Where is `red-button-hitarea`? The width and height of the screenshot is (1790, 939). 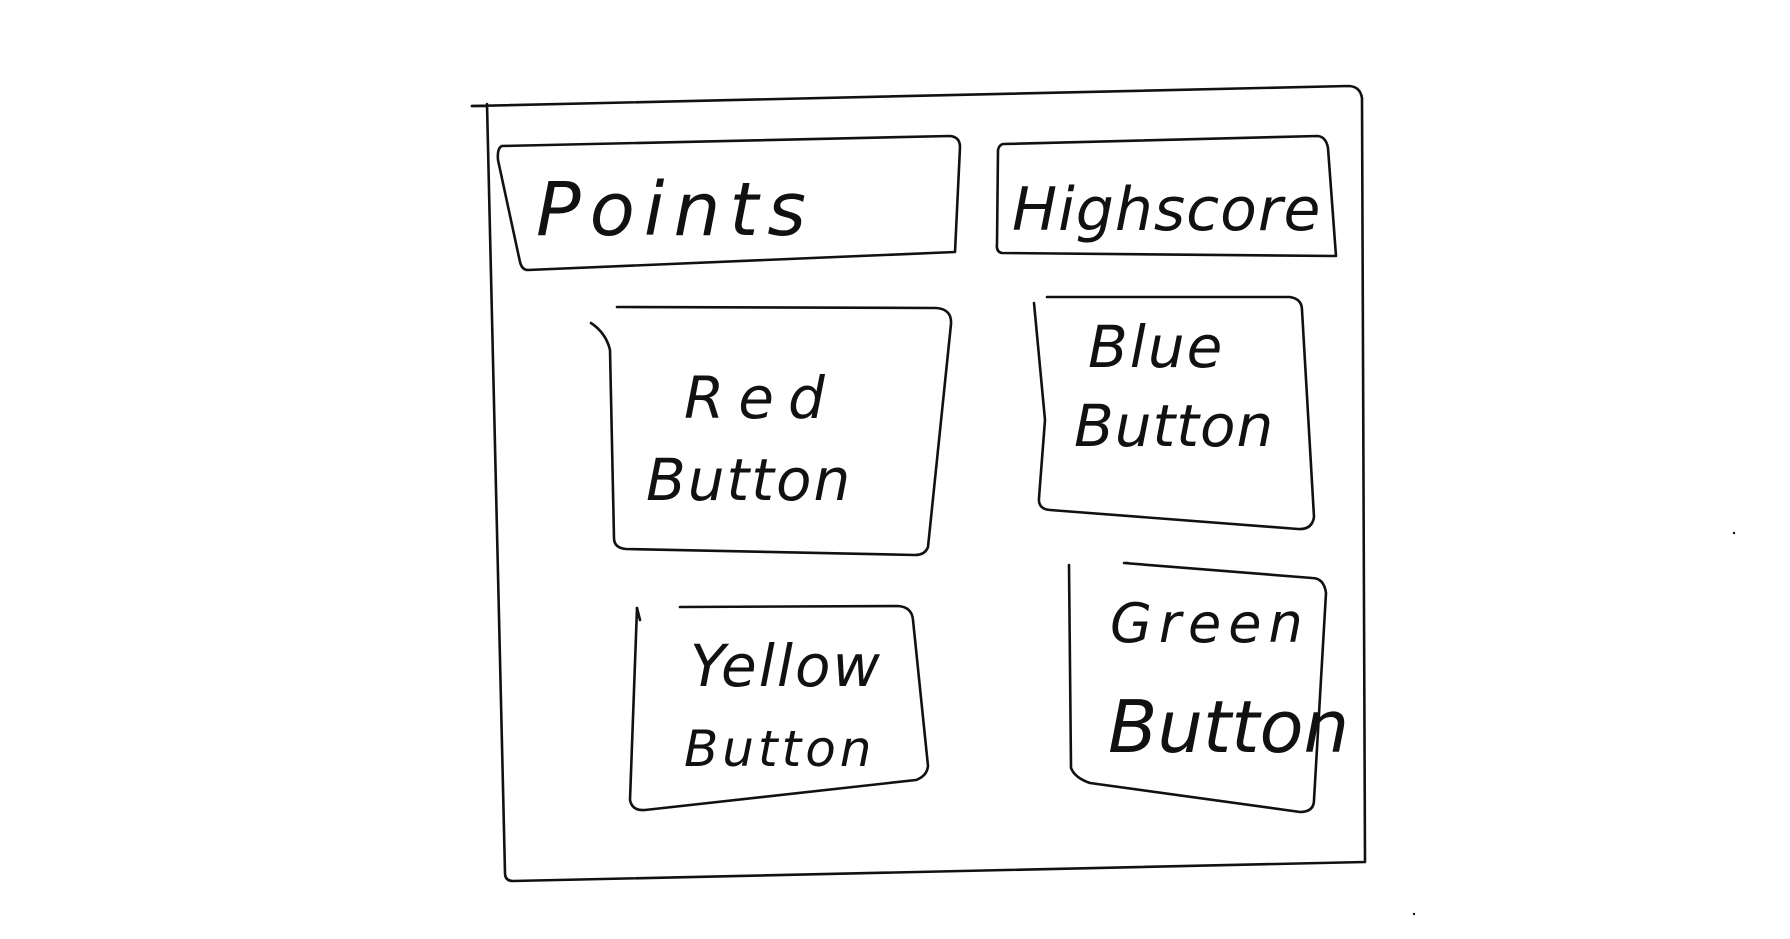 red-button-hitarea is located at coordinates (773, 431).